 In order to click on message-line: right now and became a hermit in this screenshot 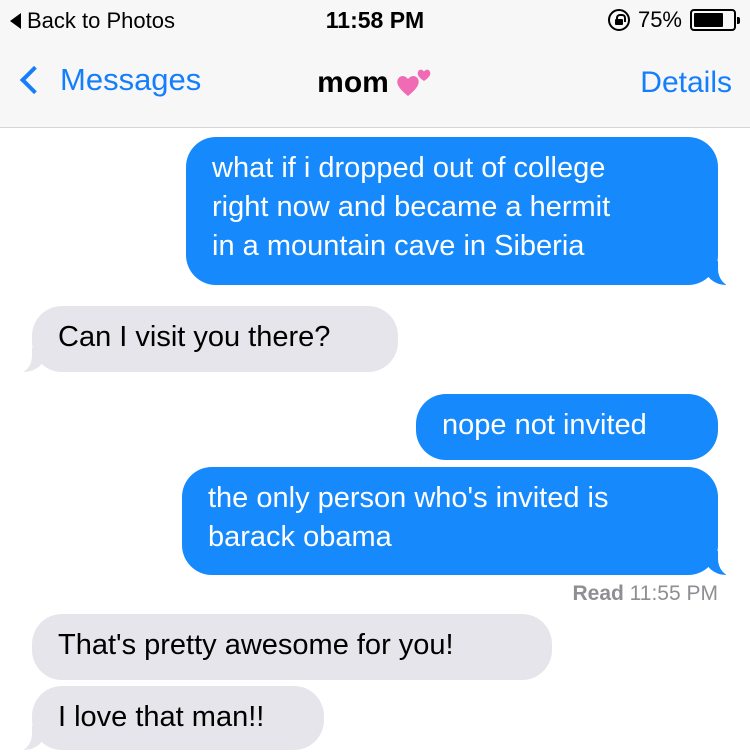, I will do `click(411, 207)`.